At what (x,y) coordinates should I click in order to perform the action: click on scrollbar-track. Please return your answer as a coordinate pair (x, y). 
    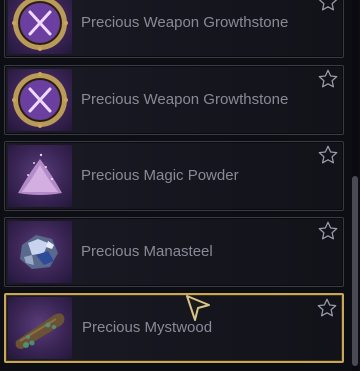
    Looking at the image, I should click on (355, 185).